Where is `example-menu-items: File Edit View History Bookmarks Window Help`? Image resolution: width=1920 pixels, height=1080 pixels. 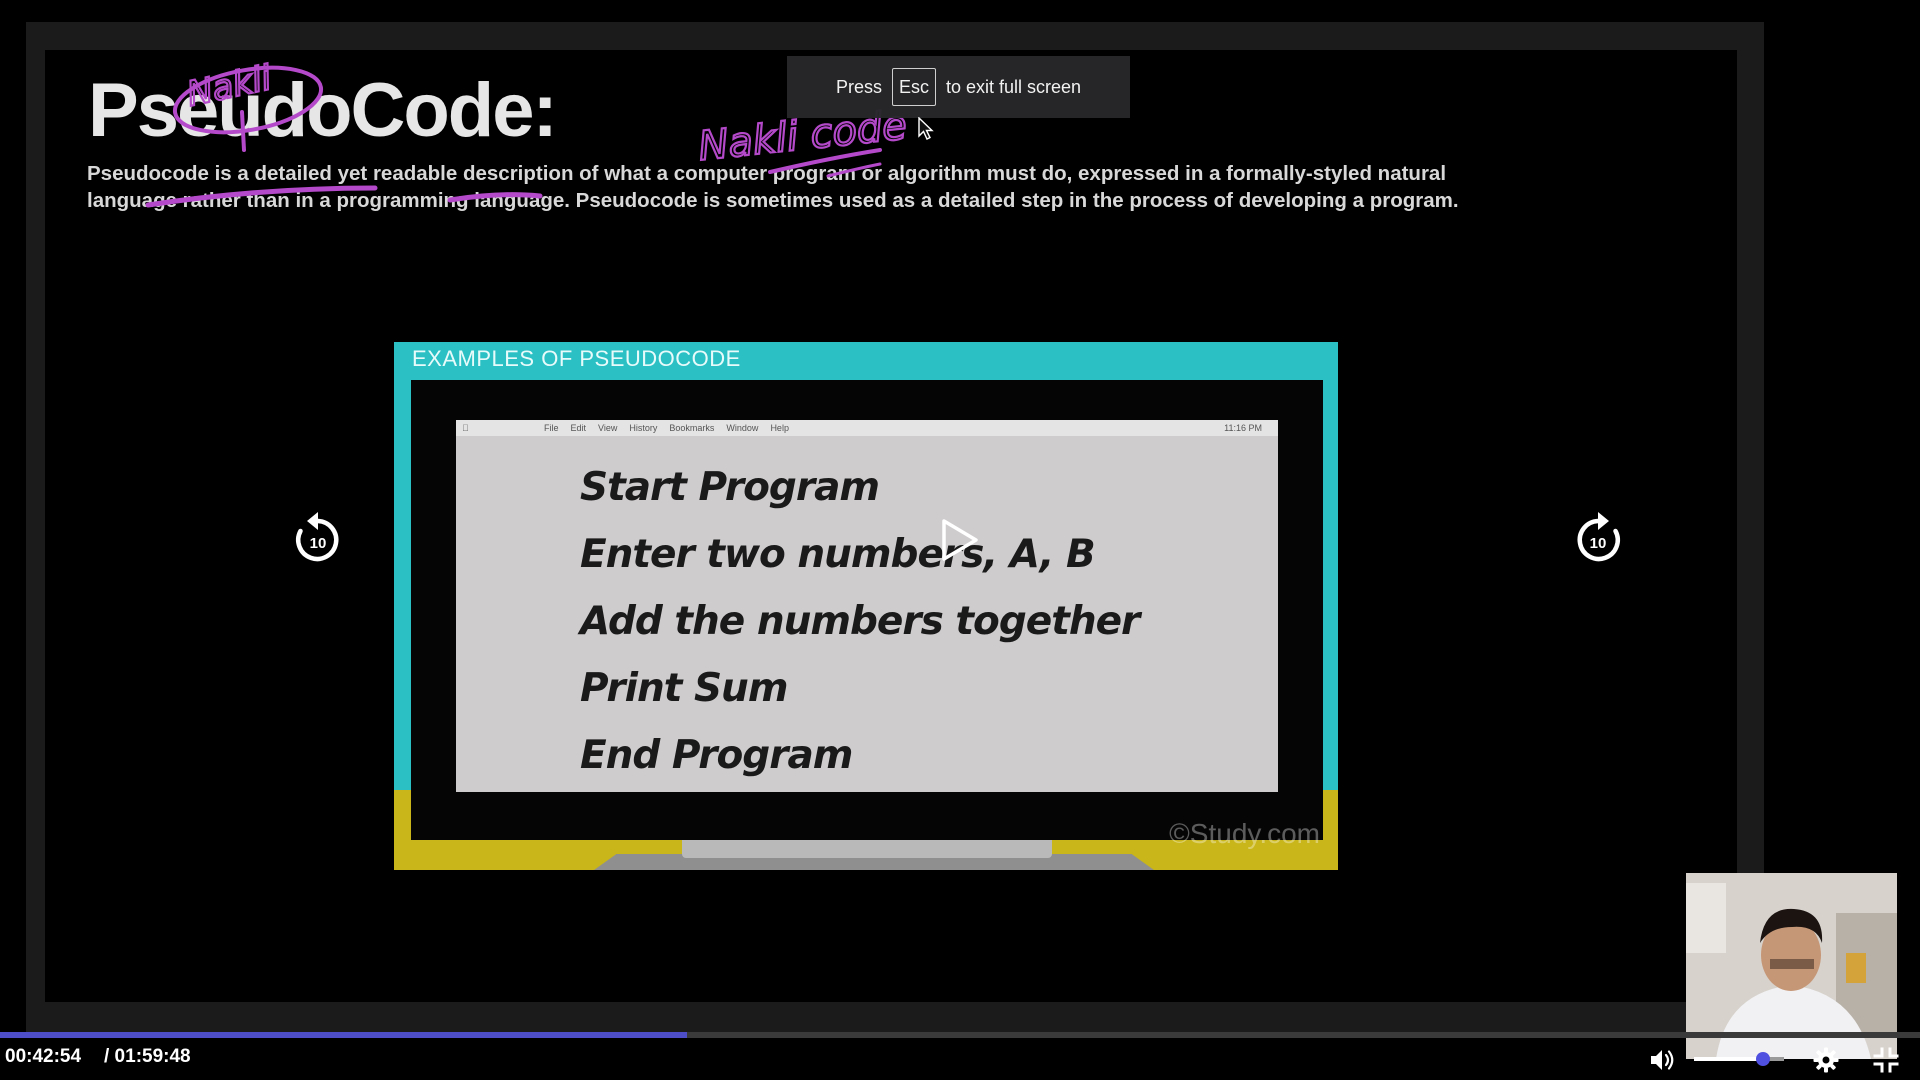
example-menu-items: File Edit View History Bookmarks Window Help is located at coordinates (666, 428).